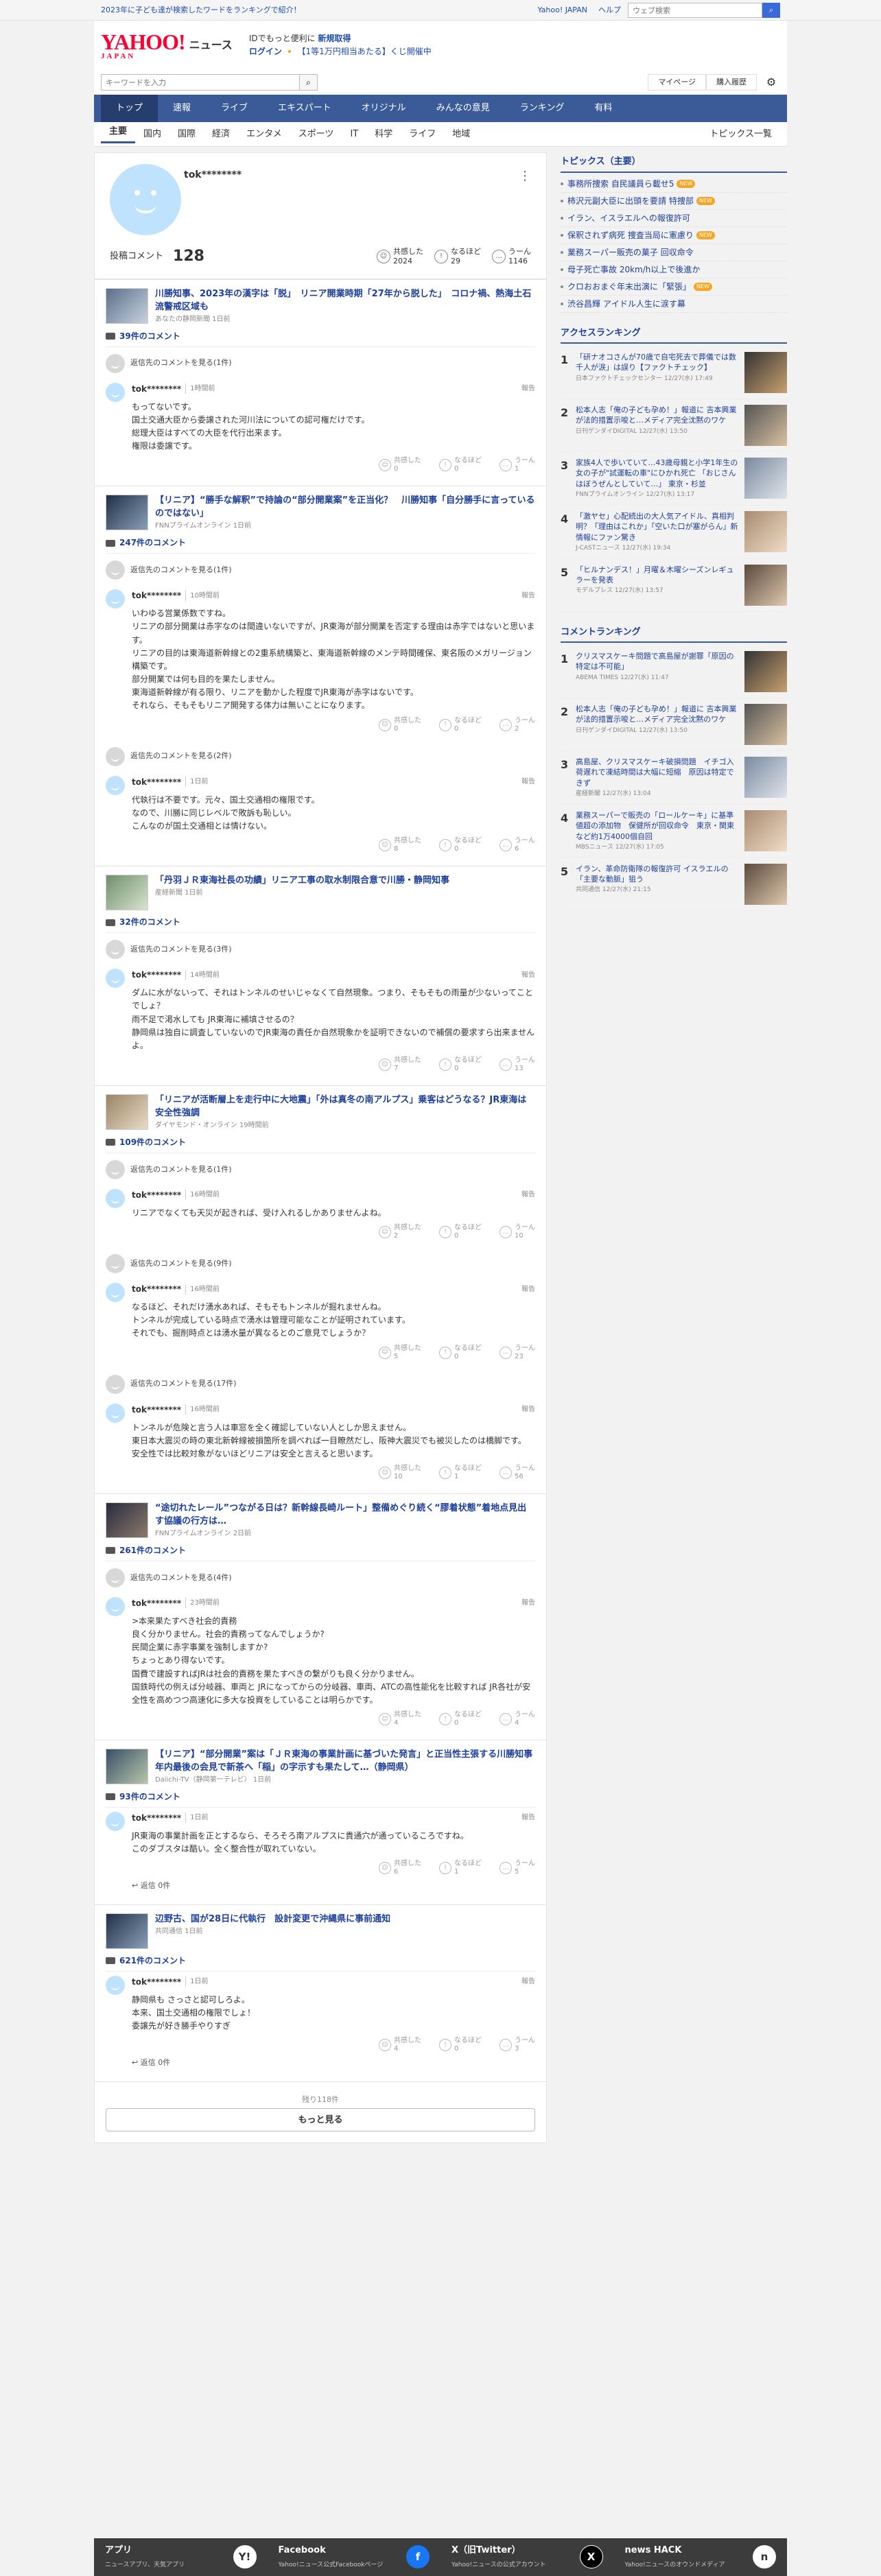 The image size is (881, 2576). I want to click on footer-item: アプリ ニュースアプリ、天気アプリ Y!, so click(181, 2557).